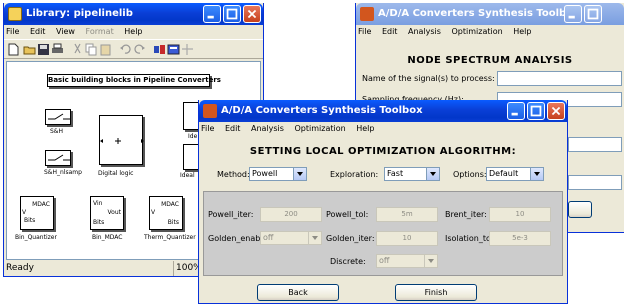 This screenshot has width=624, height=306. I want to click on library-title: Library: pipelinelib, so click(79, 13).